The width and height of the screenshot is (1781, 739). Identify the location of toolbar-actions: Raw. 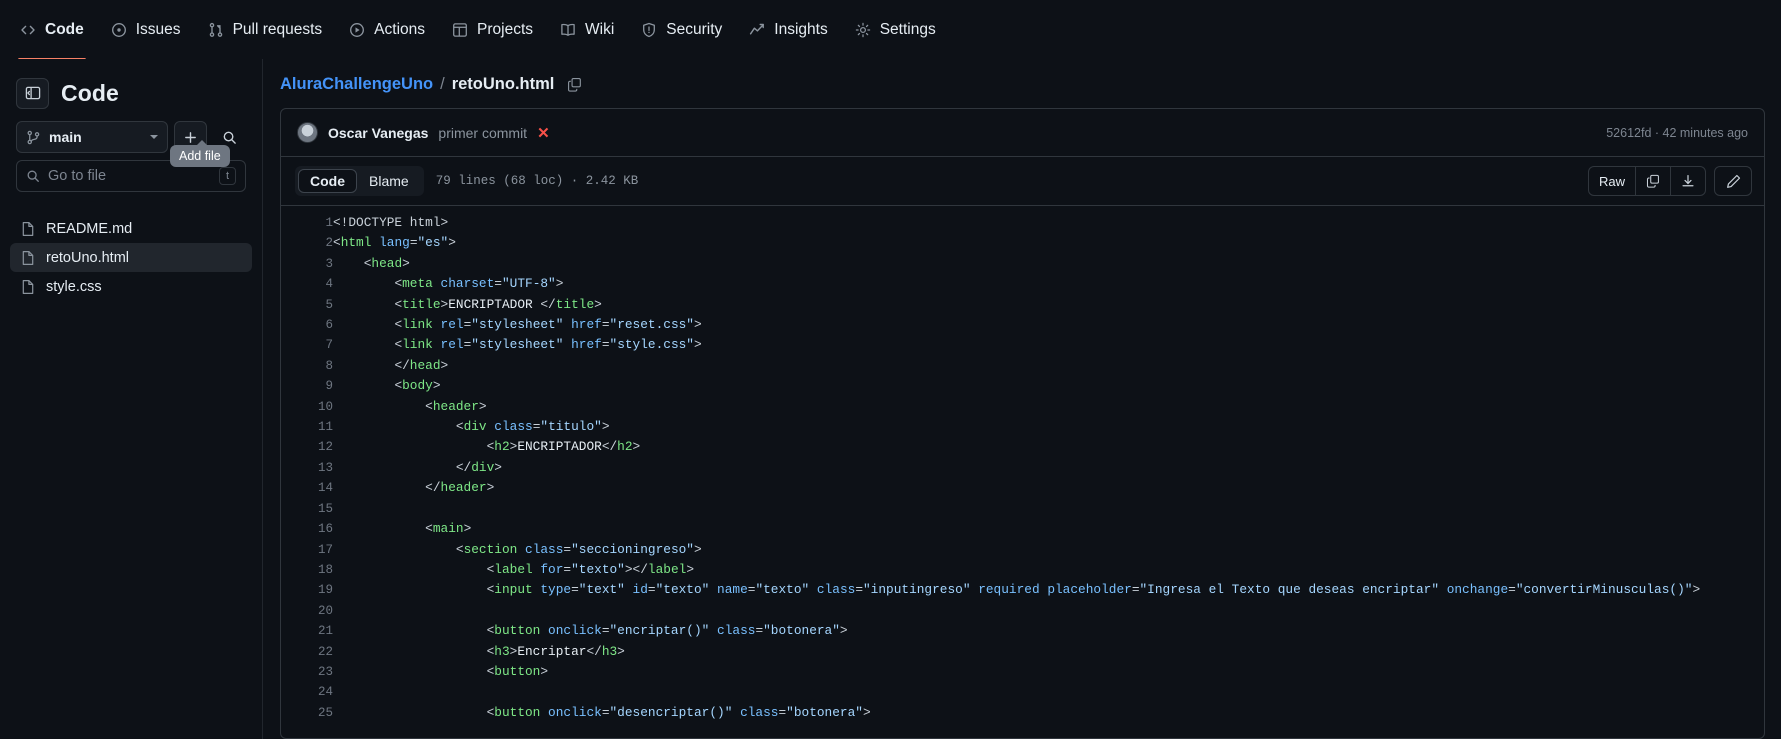
(1669, 181).